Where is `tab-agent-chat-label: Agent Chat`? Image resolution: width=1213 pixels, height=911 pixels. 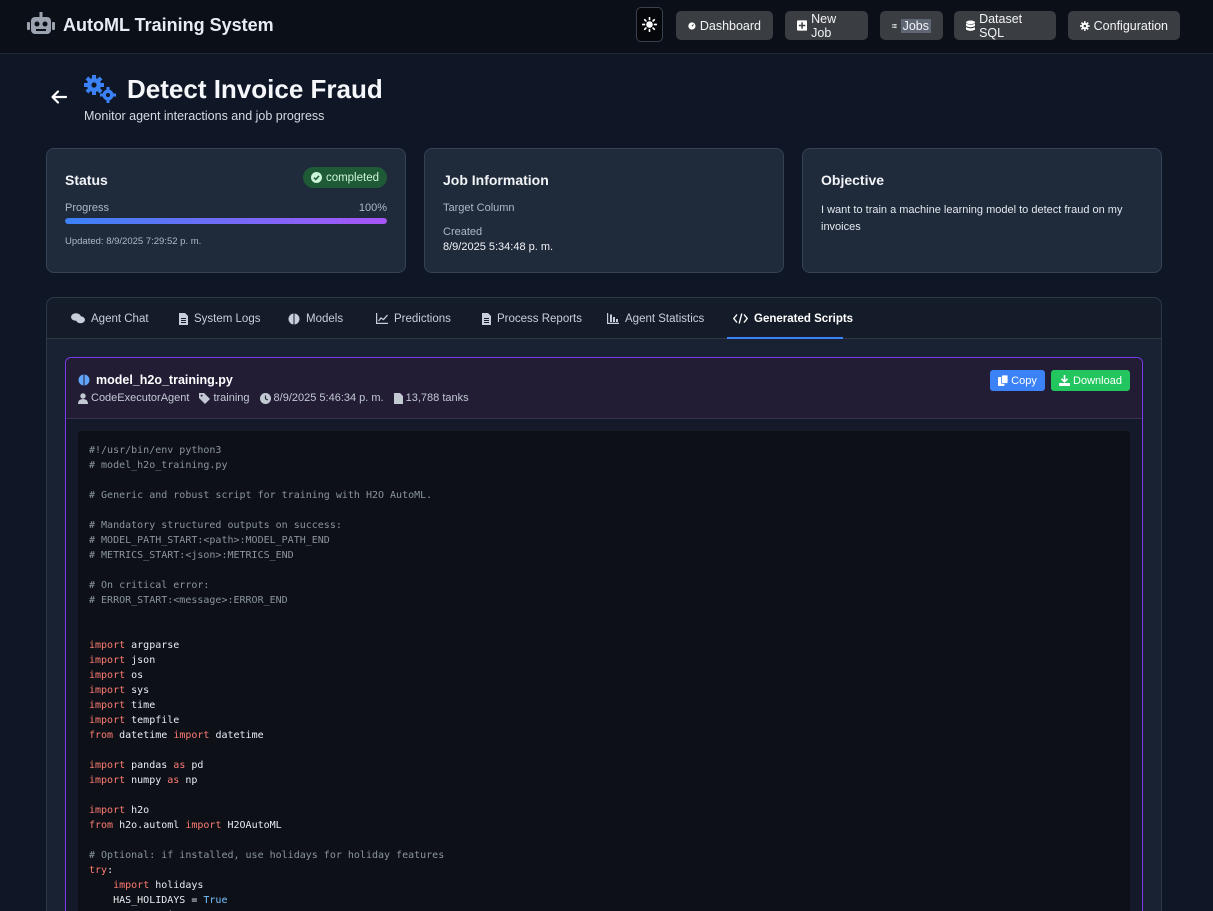 tab-agent-chat-label: Agent Chat is located at coordinates (120, 318).